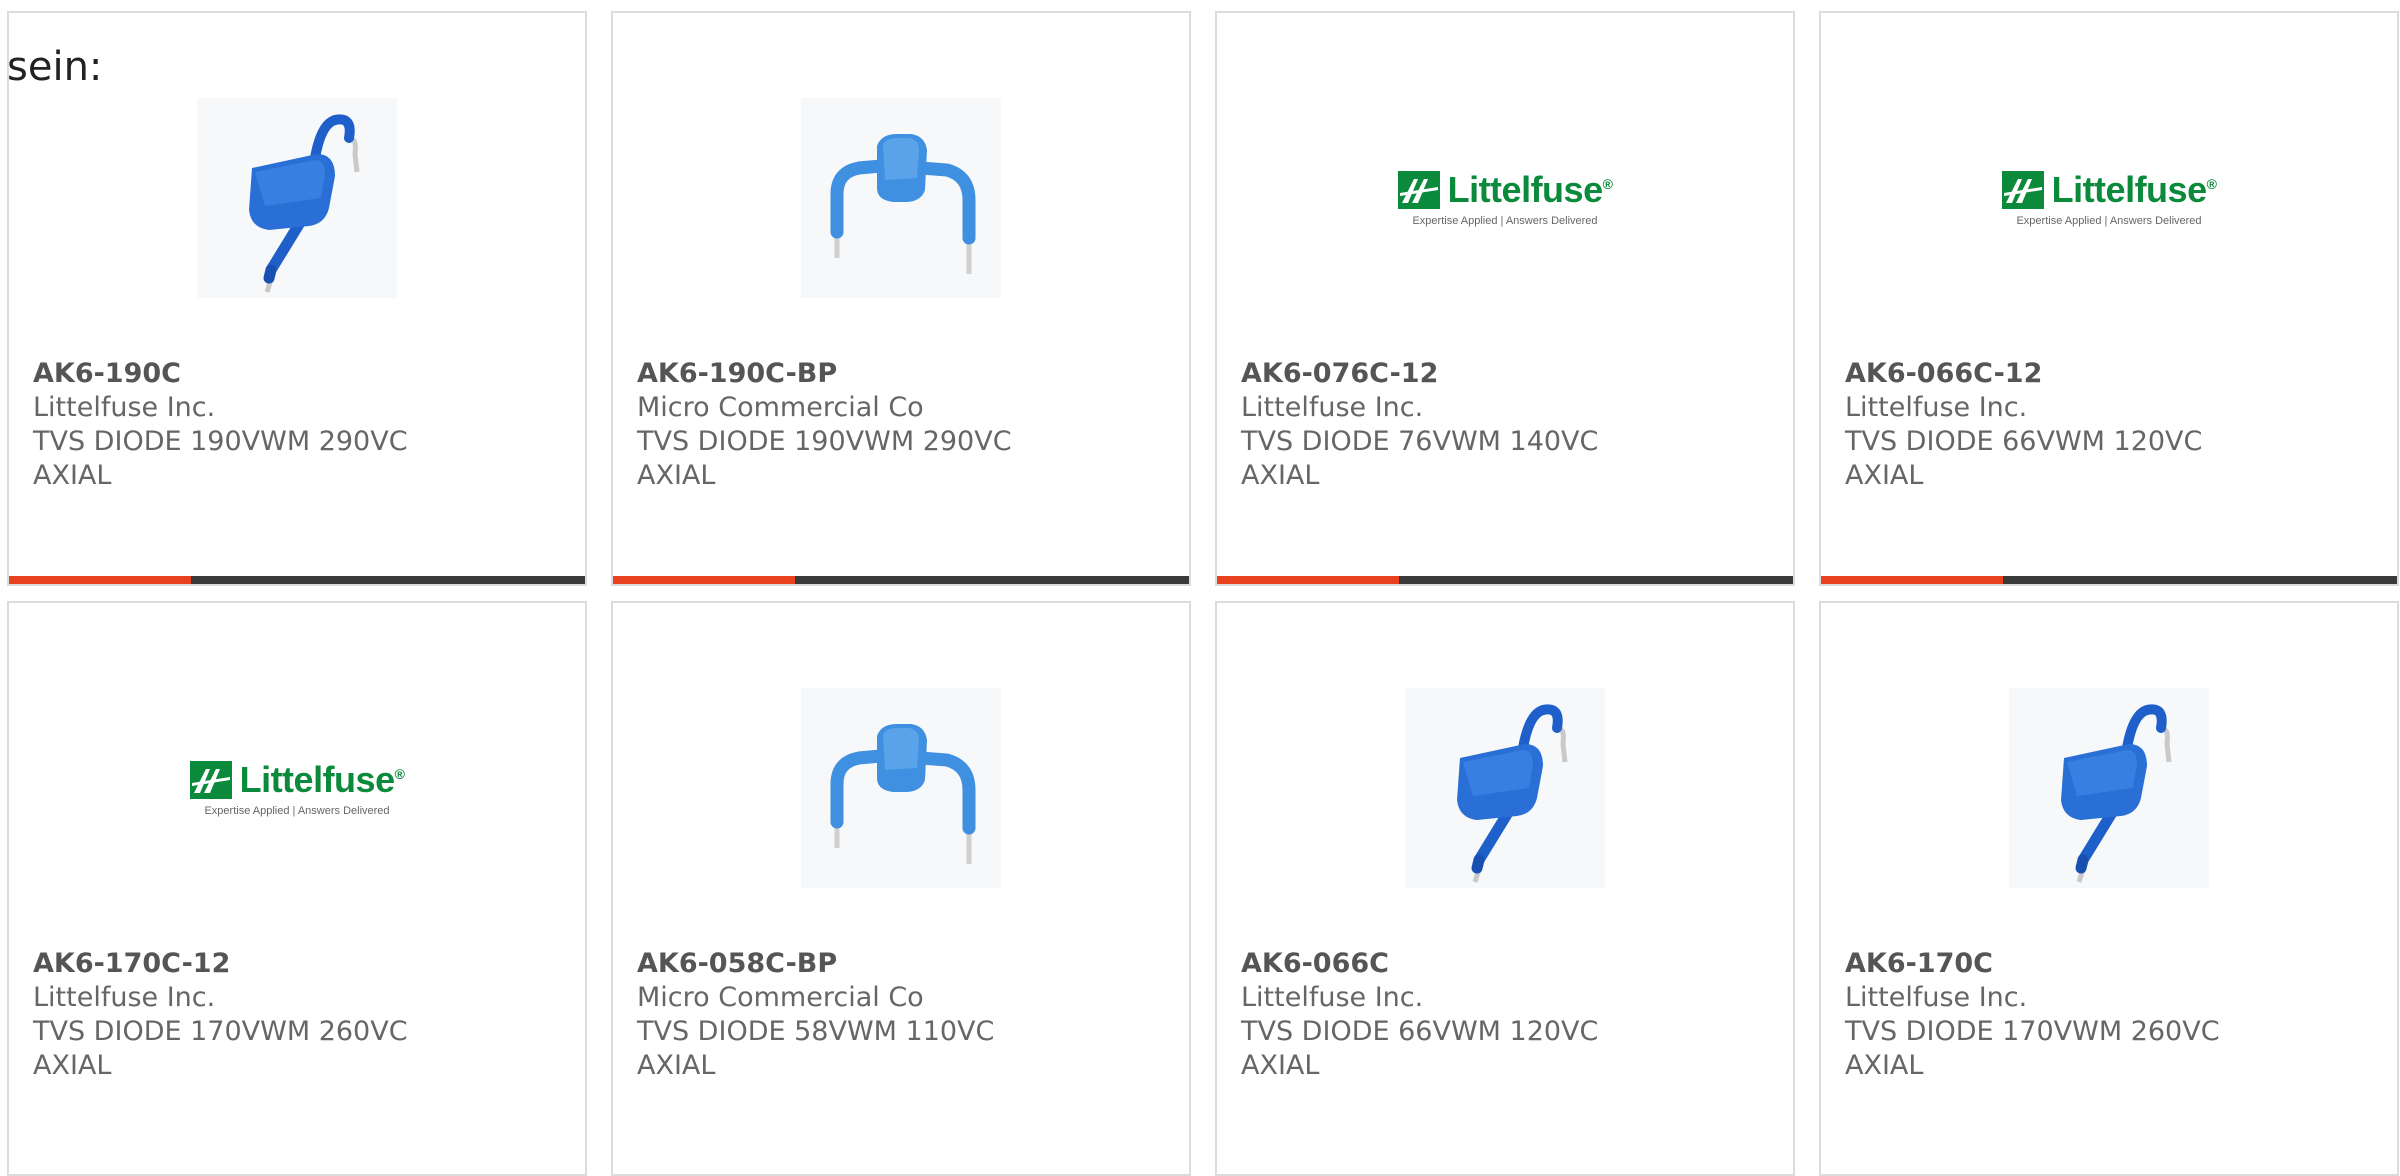 The image size is (2400, 1176). I want to click on part-number: AK6-190C, so click(299, 374).